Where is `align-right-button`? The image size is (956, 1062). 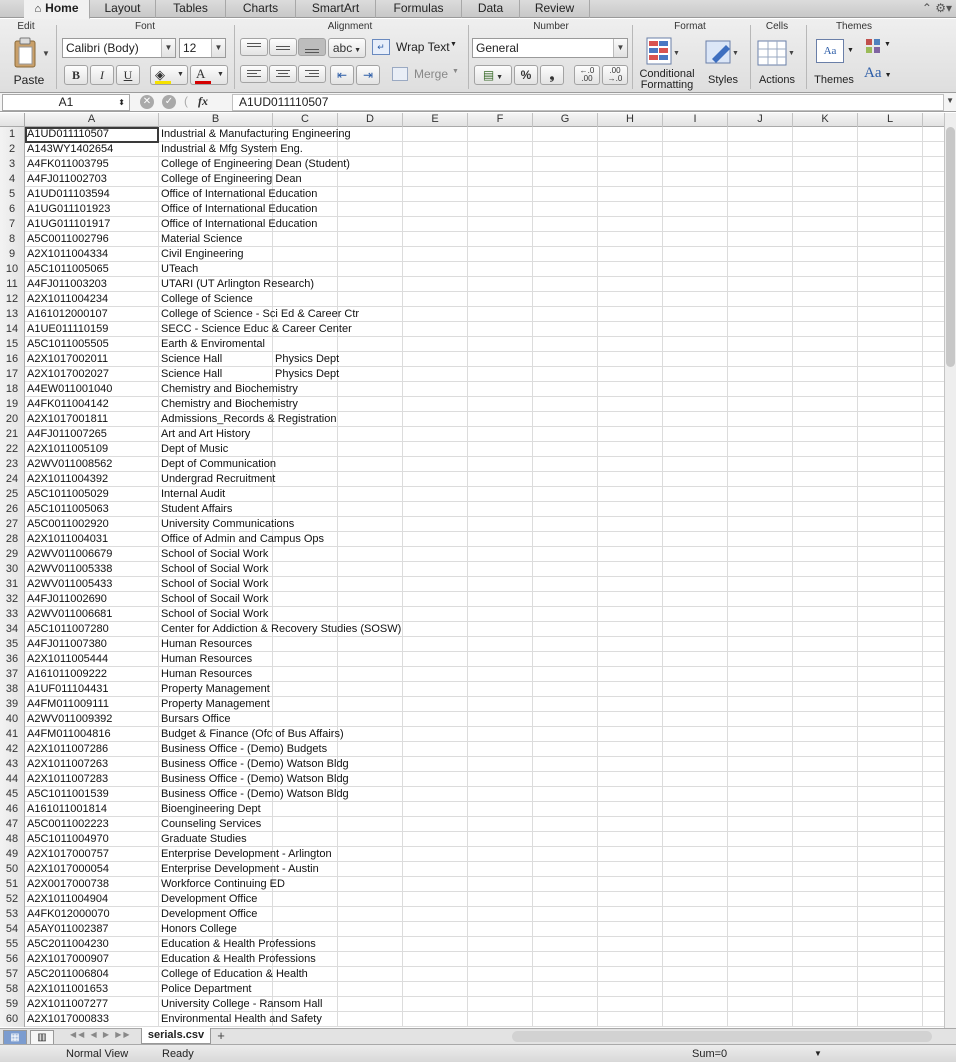
align-right-button is located at coordinates (312, 74).